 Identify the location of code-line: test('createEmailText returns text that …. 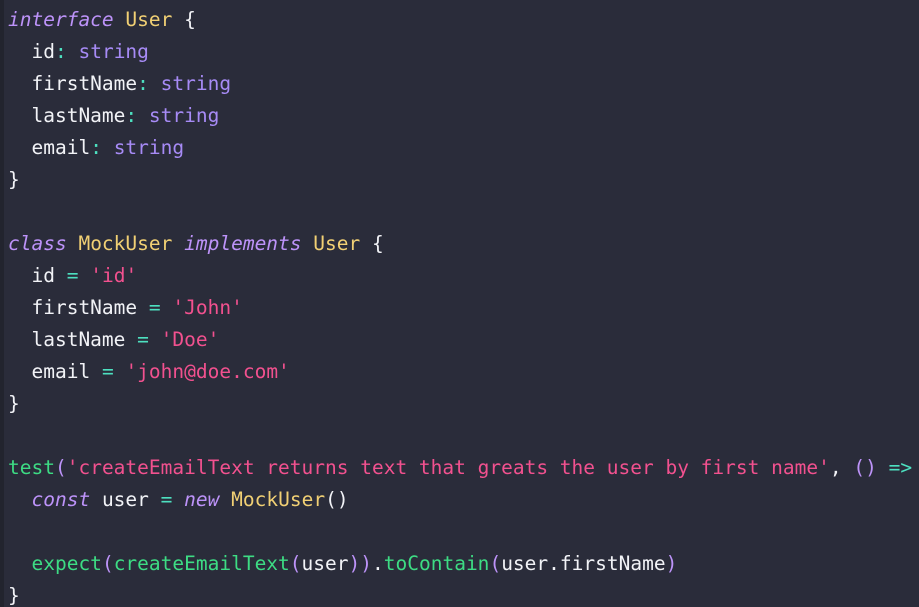
(459, 468).